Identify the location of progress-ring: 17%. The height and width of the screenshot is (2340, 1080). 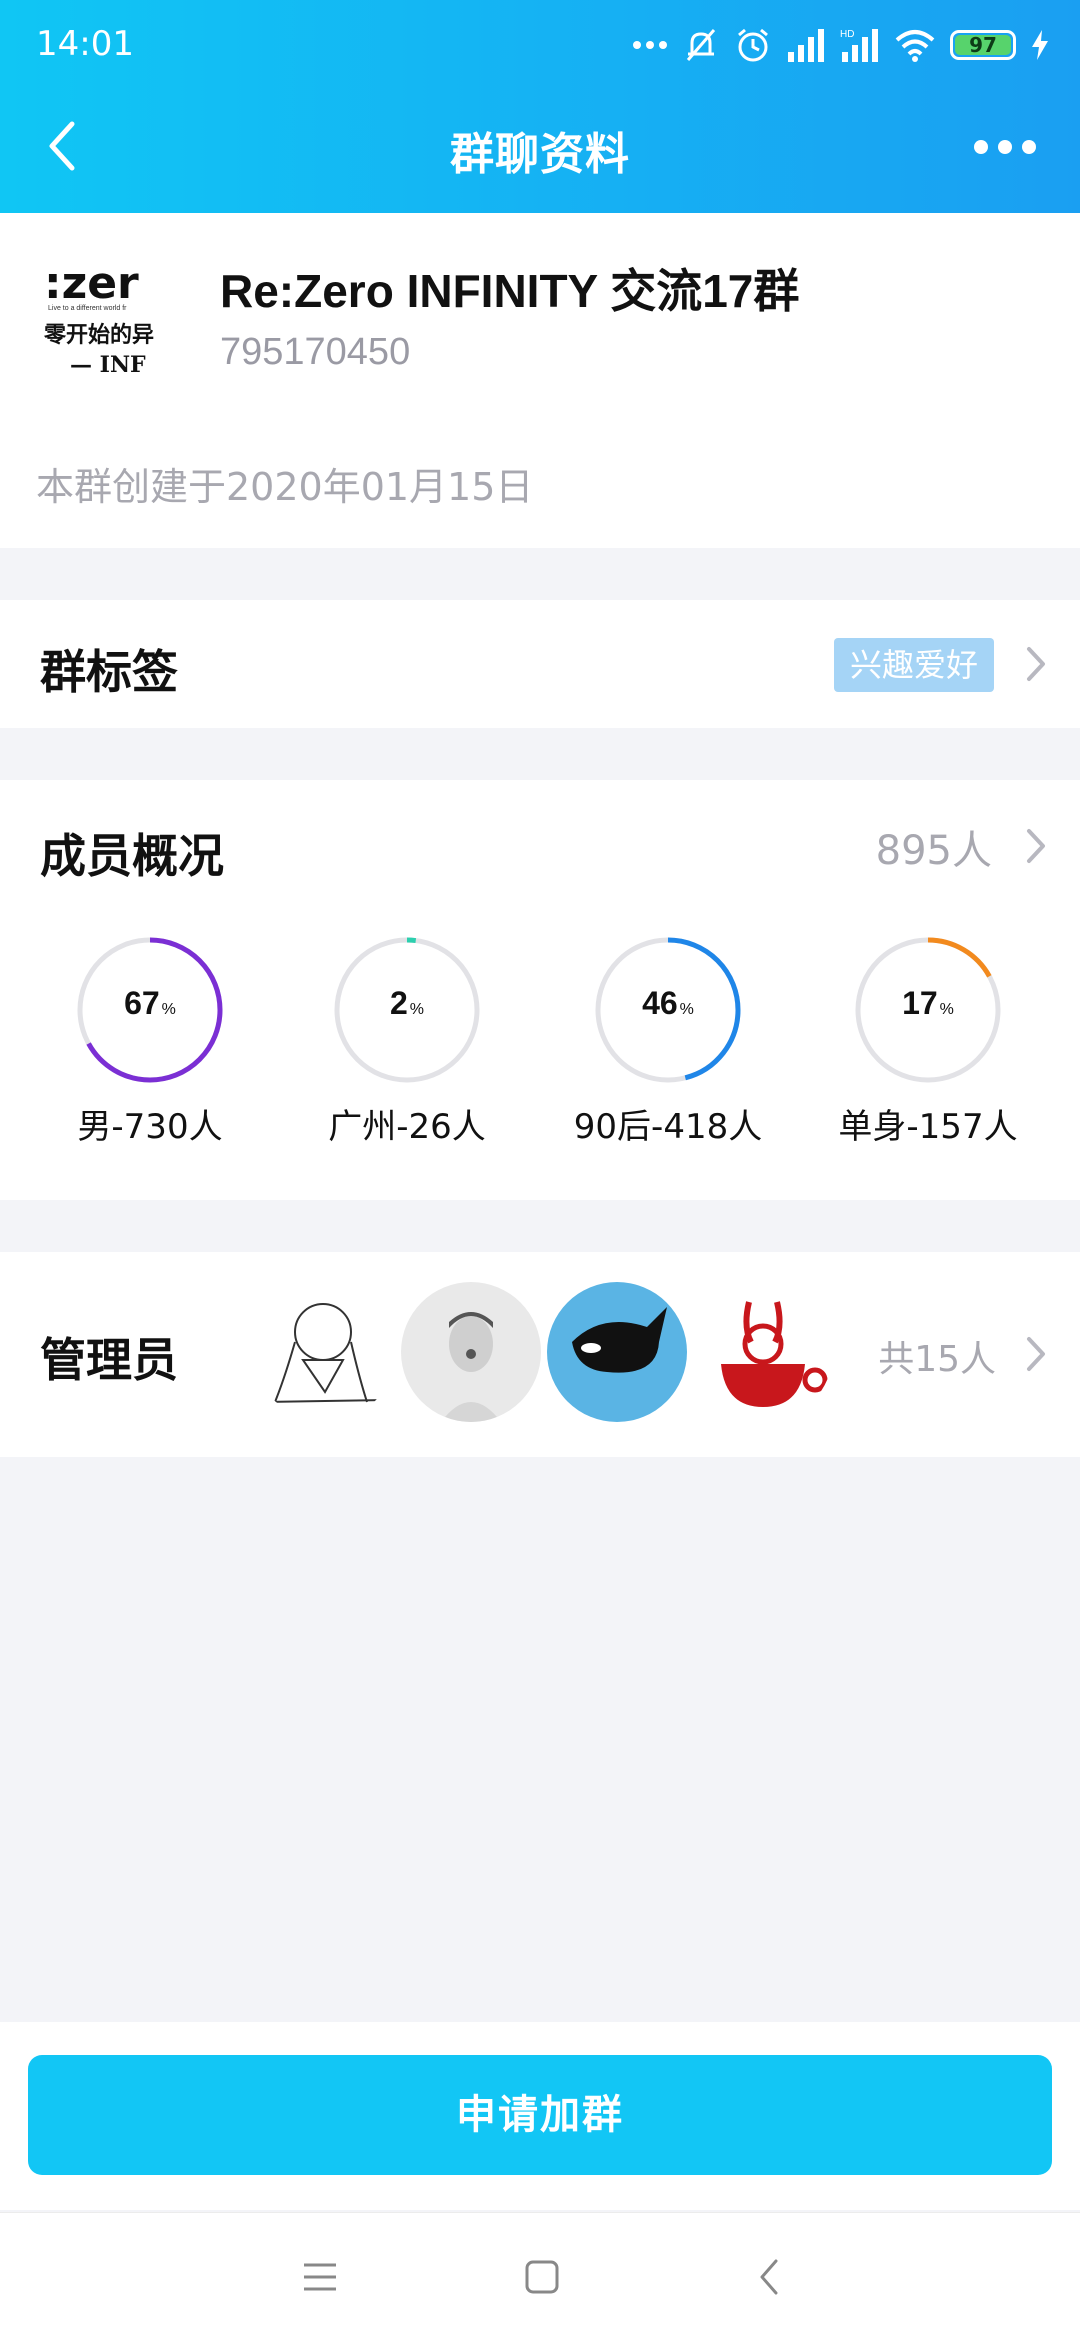
(928, 1010).